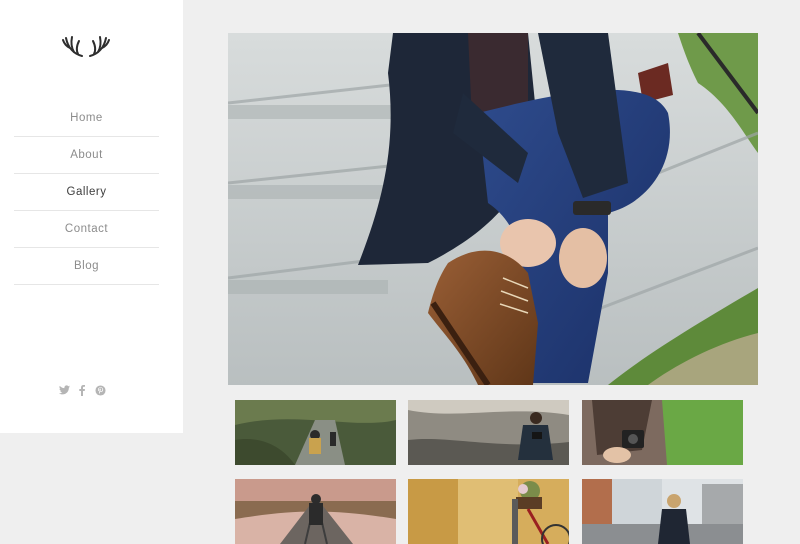 The image size is (800, 544). I want to click on antlers-logo-icon, so click(86, 45).